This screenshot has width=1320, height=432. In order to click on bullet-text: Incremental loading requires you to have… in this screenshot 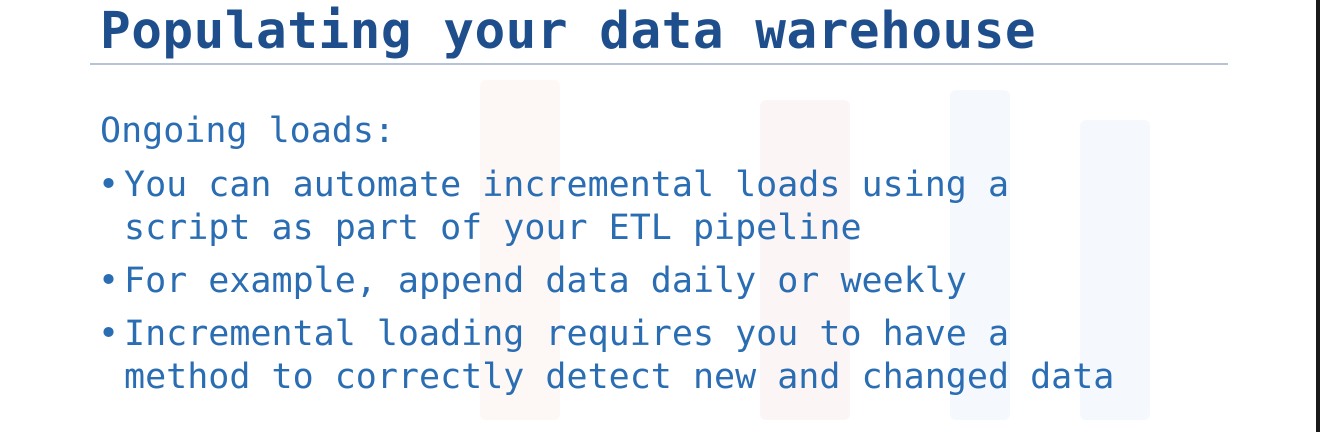, I will do `click(619, 355)`.